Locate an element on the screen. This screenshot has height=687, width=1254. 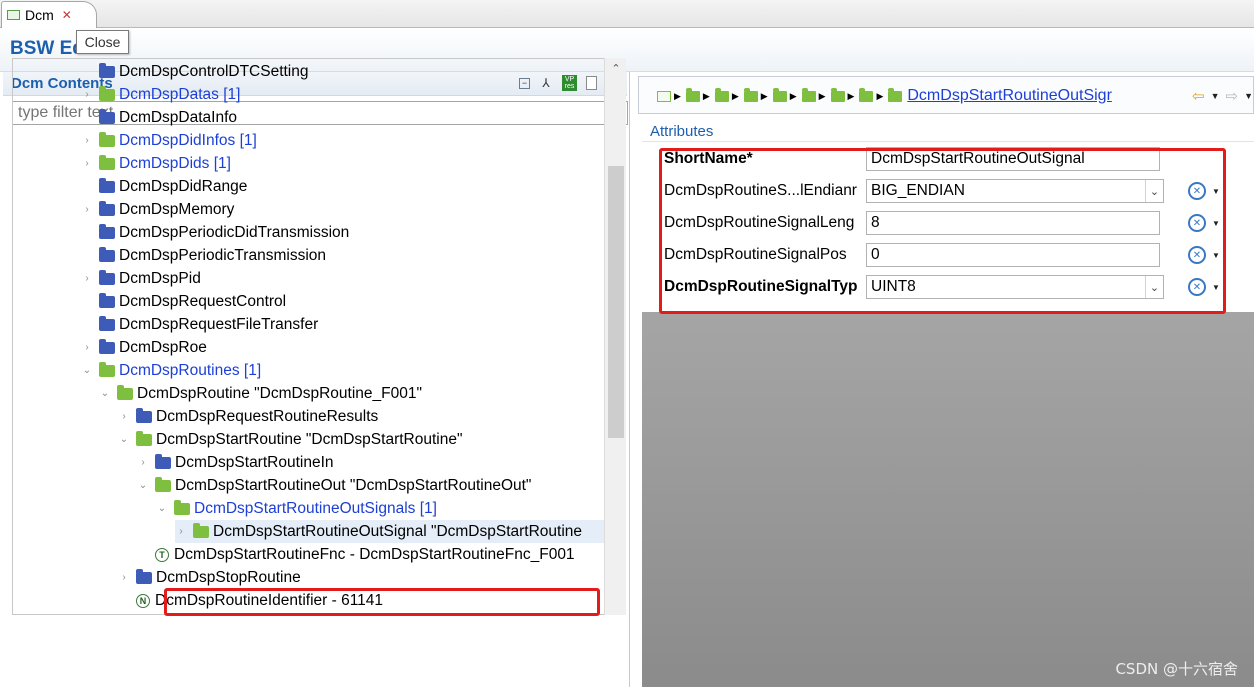
attribute-input: 0 is located at coordinates (1013, 255).